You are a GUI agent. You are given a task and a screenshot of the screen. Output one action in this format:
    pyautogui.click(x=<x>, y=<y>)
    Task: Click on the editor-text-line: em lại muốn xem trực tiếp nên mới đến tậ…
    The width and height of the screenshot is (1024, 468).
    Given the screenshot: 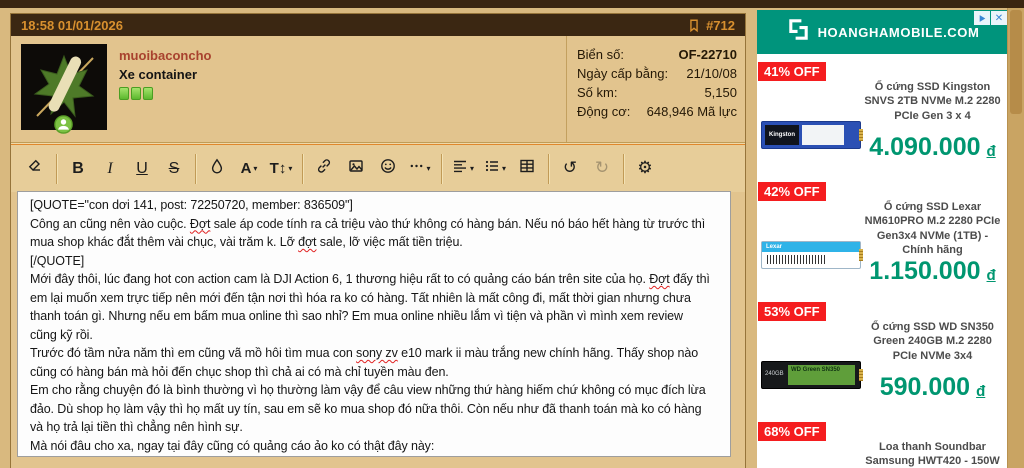 What is the action you would take?
    pyautogui.click(x=360, y=297)
    